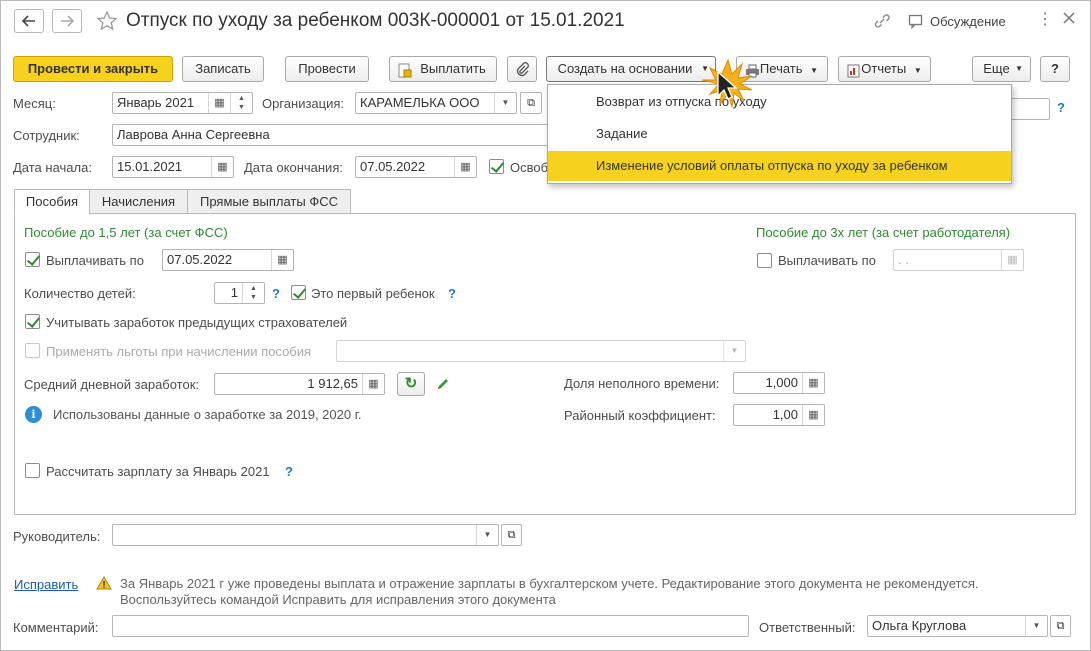 This screenshot has height=651, width=1091. I want to click on month-value: Январь 2021, so click(156, 102).